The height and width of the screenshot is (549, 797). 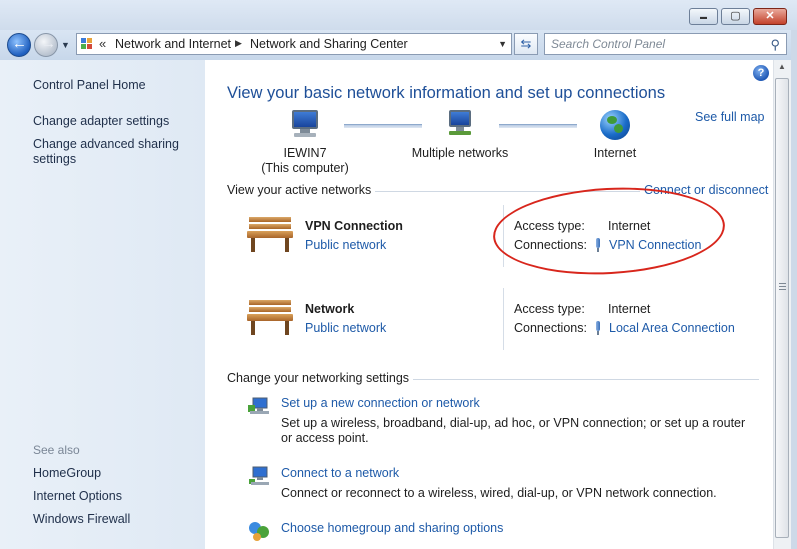 What do you see at coordinates (305, 124) in the screenshot?
I see `computer-icon` at bounding box center [305, 124].